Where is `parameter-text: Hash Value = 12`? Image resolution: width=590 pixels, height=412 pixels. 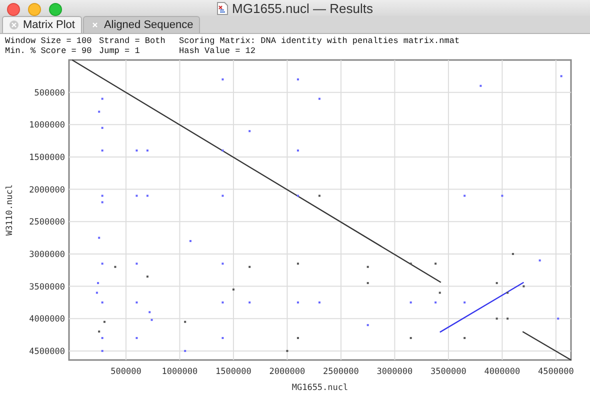
parameter-text: Hash Value = 12 is located at coordinates (217, 51).